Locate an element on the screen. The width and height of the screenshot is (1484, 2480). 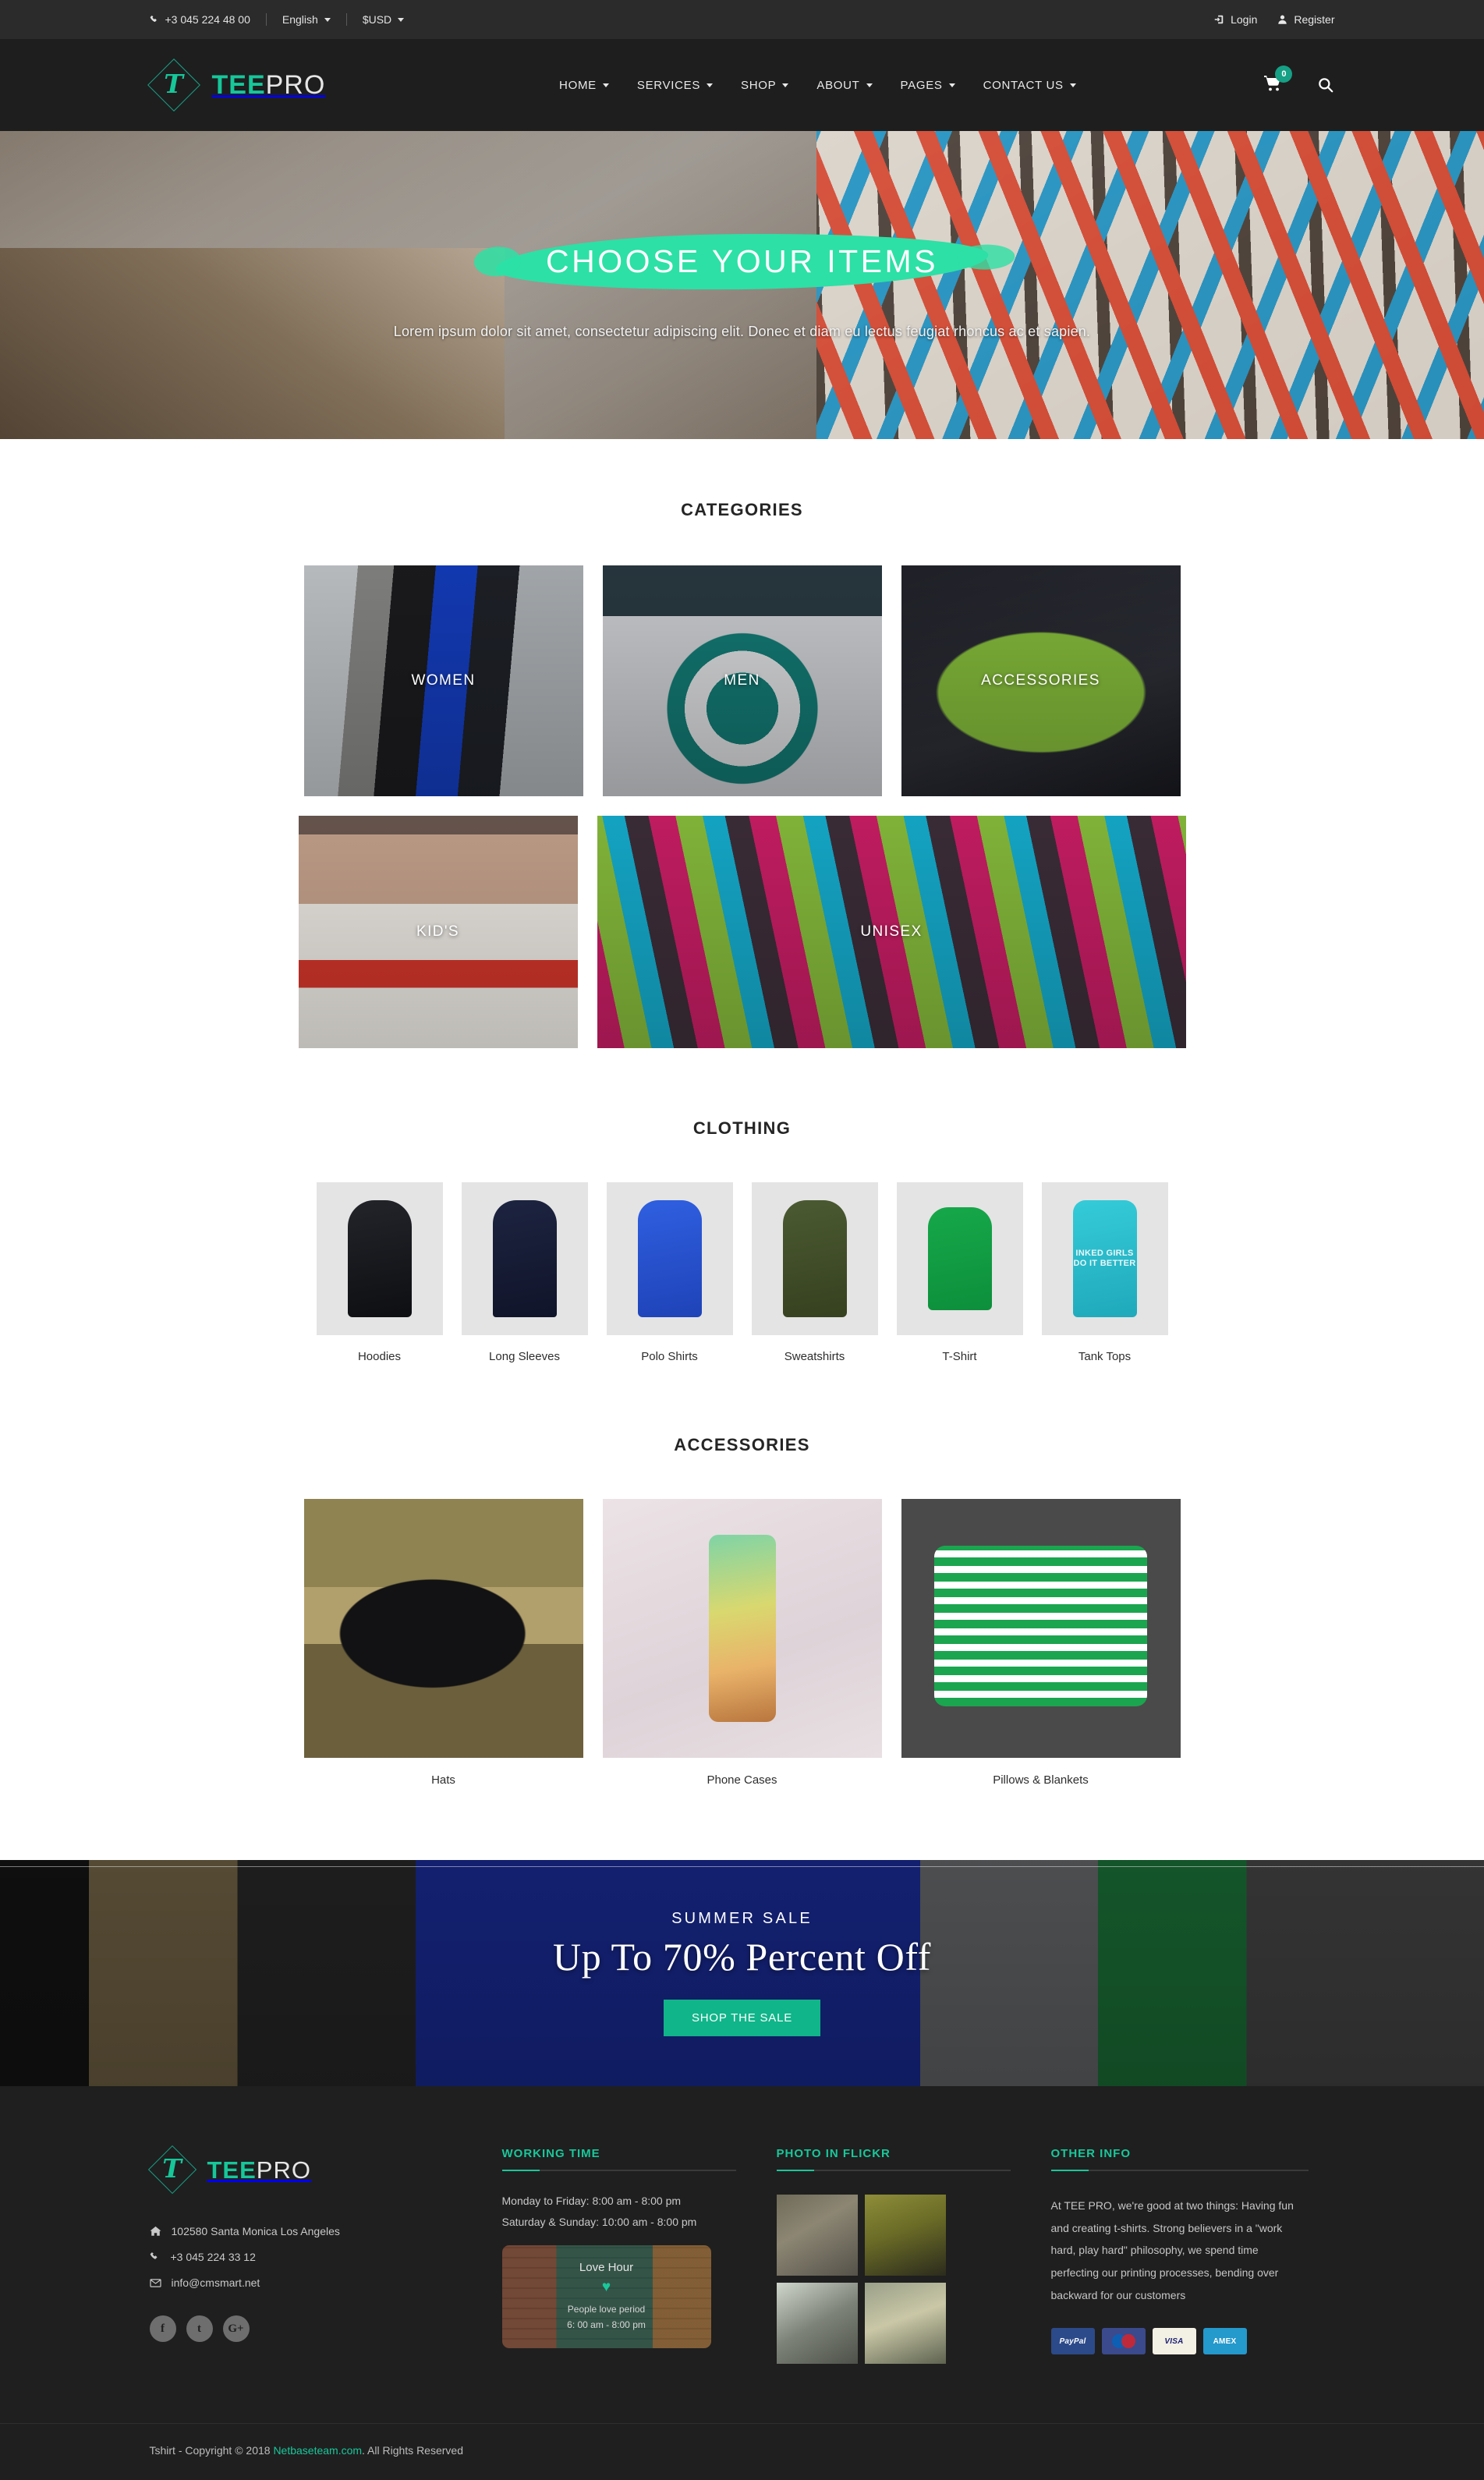
footer-logo: T TEE PRO is located at coordinates (304, 2170).